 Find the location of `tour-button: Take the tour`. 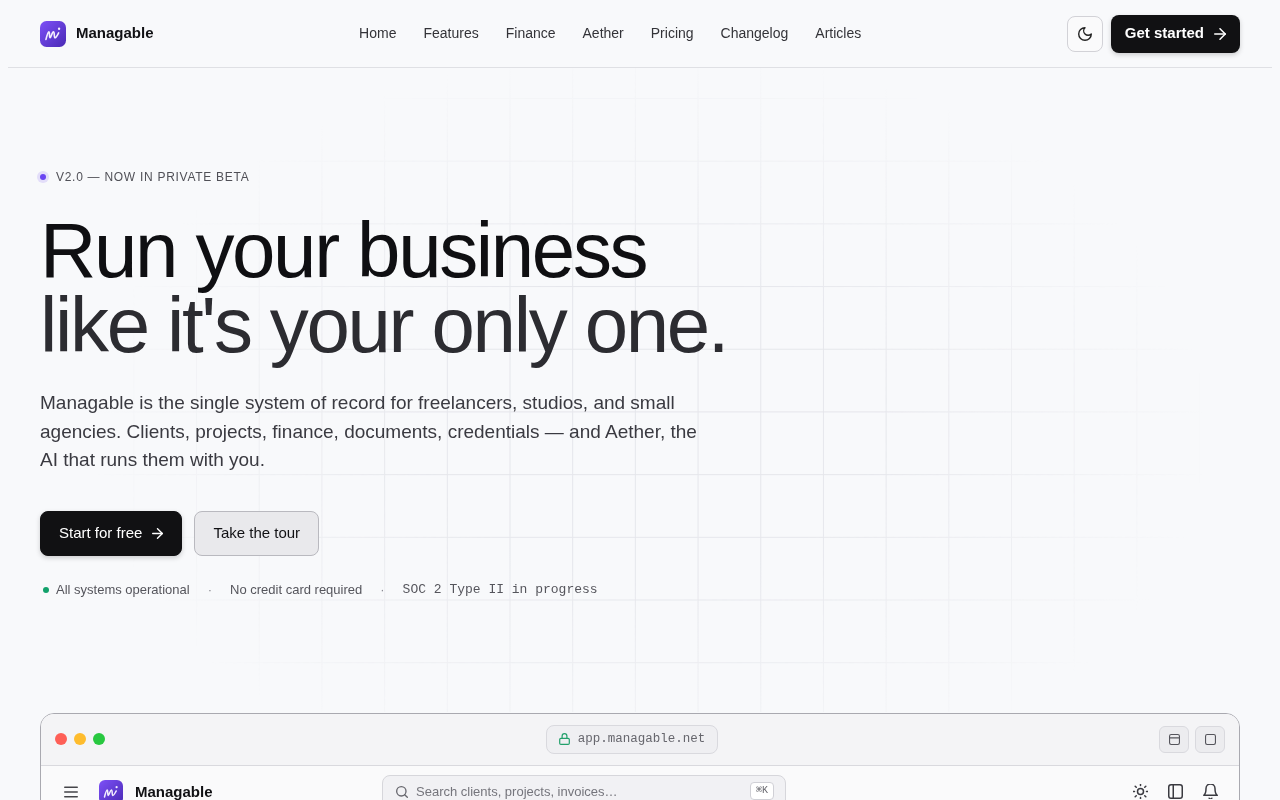

tour-button: Take the tour is located at coordinates (257, 533).